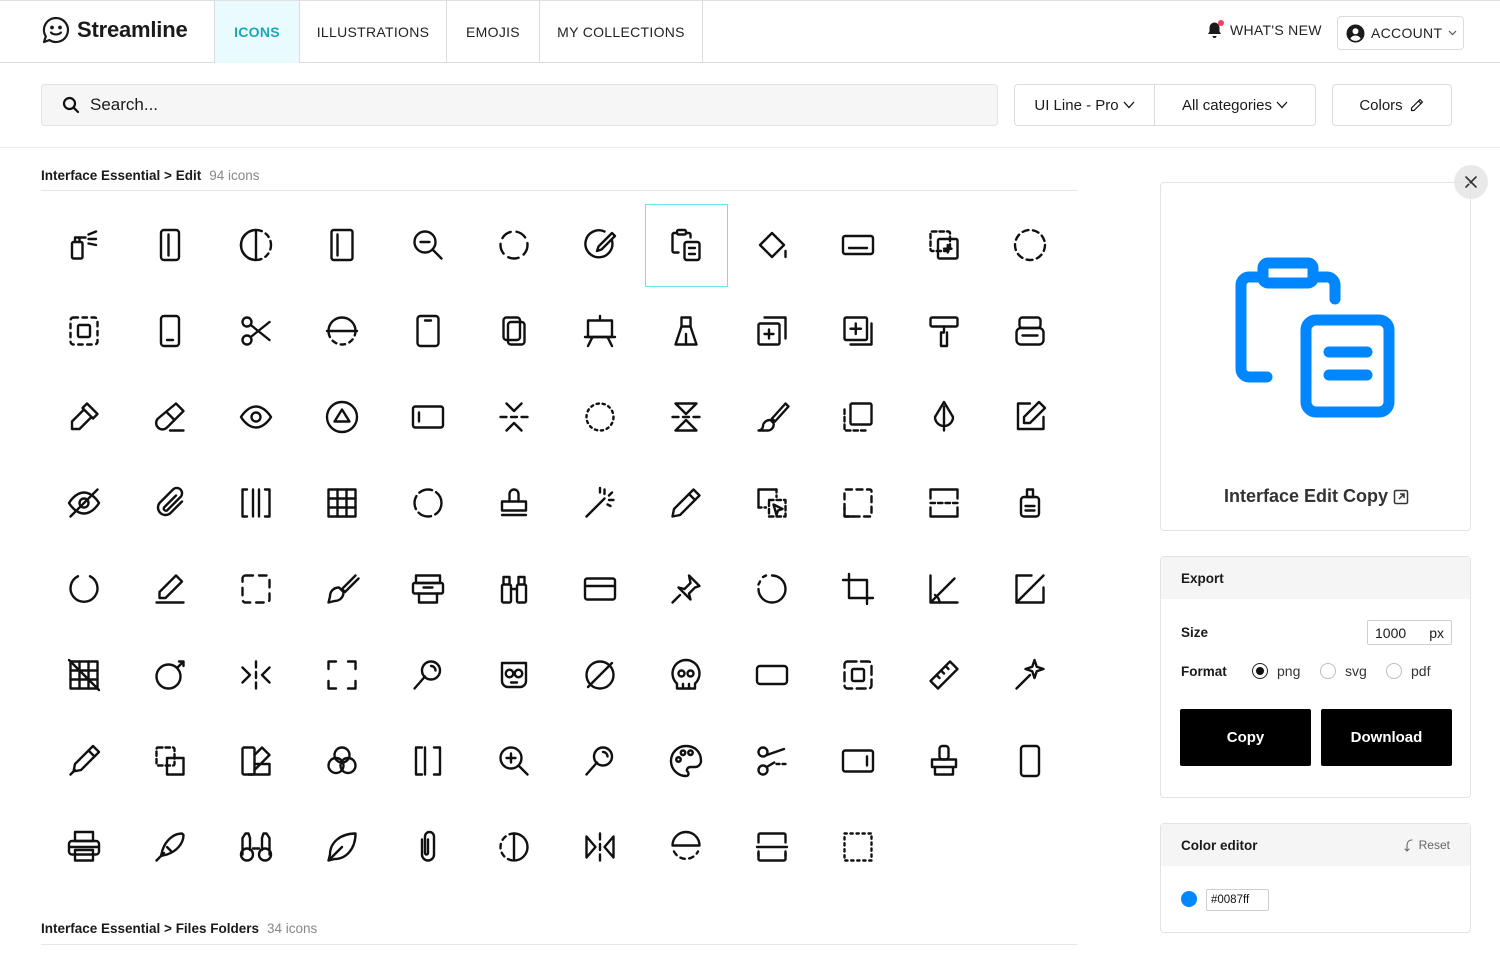 The width and height of the screenshot is (1500, 961). Describe the element at coordinates (1316, 496) in the screenshot. I see `preview-title: Interface Edit Copy` at that location.